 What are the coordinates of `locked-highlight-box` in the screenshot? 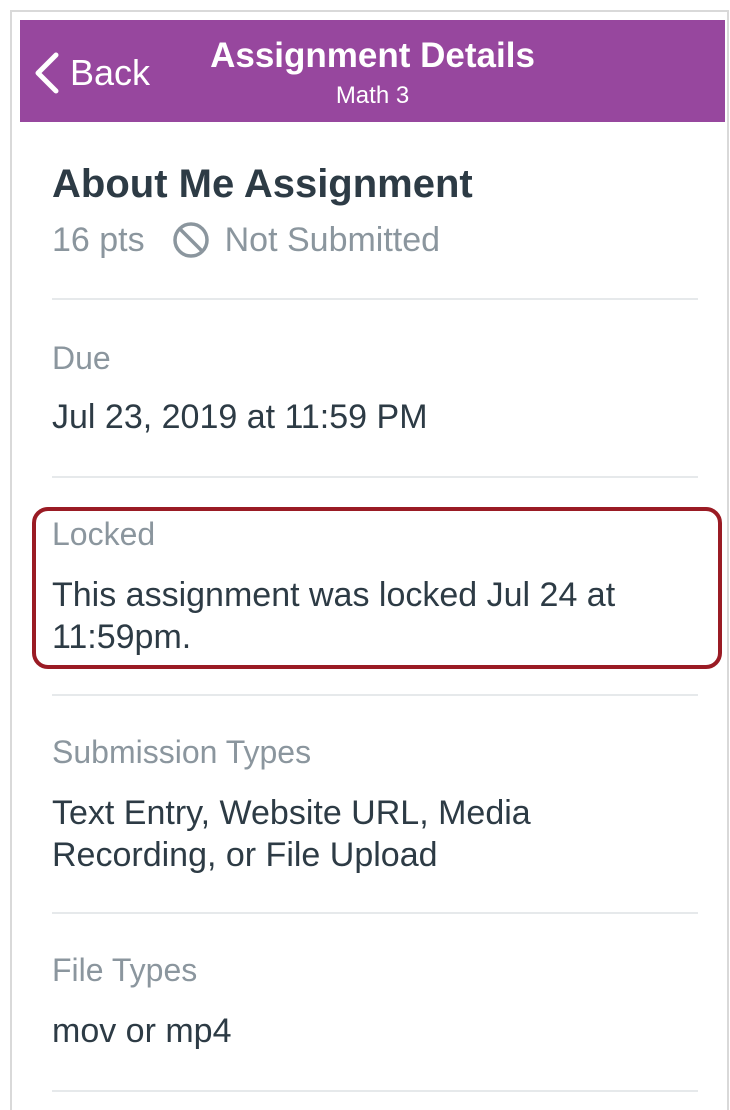 It's located at (377, 588).